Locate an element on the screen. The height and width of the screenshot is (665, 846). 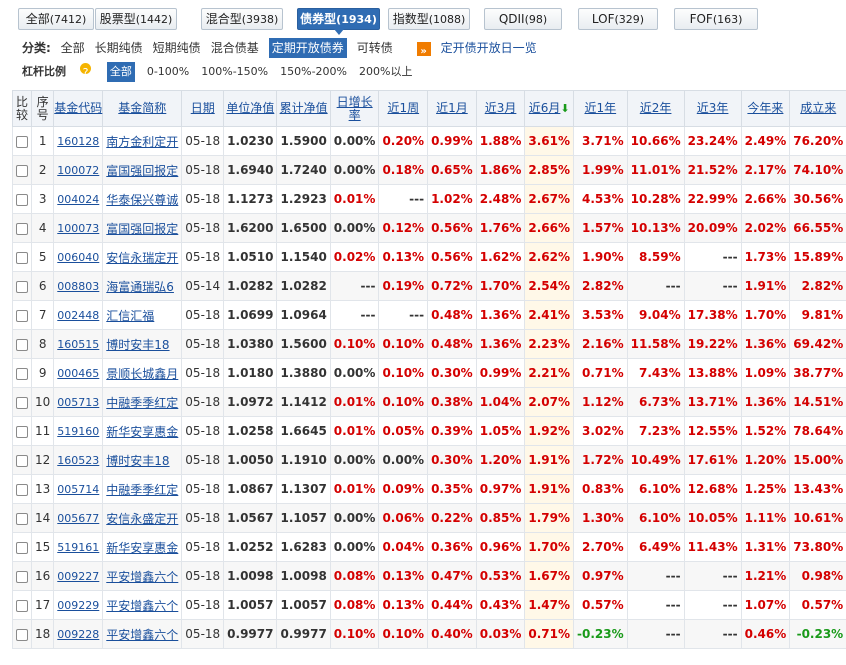
return-cell: 15.00% is located at coordinates (817, 460).